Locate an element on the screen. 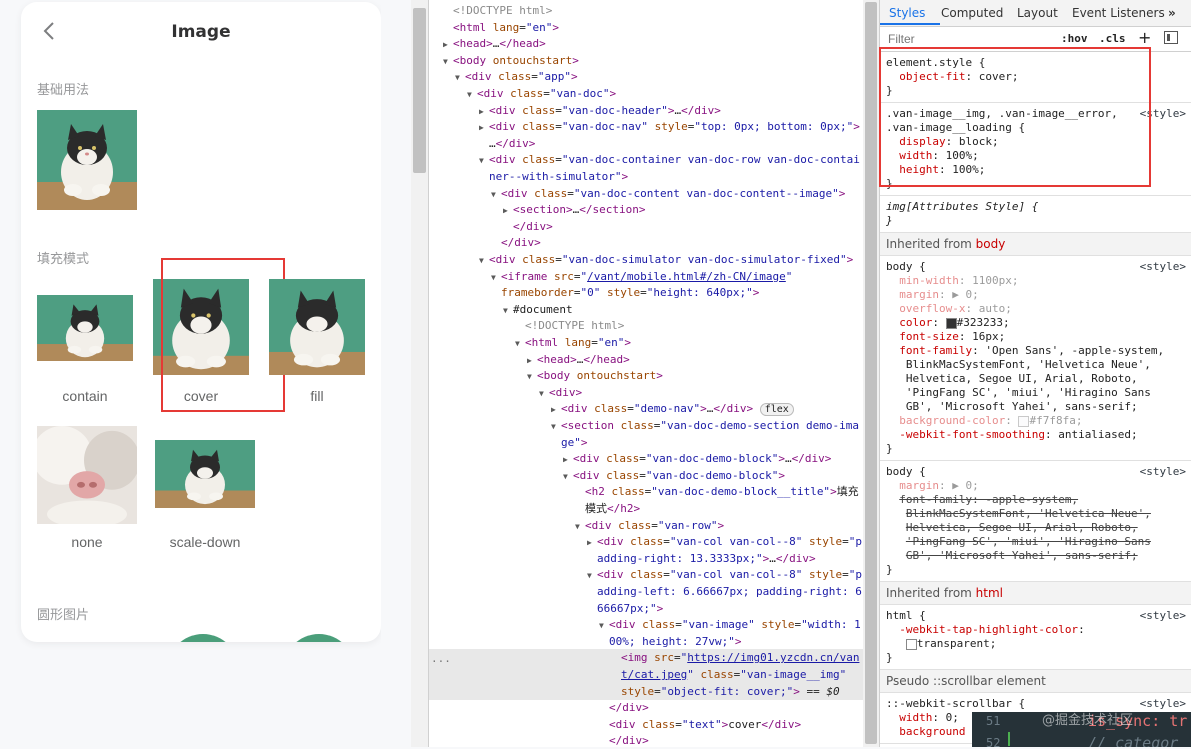 The image size is (1191, 749). tab-layout: Layout is located at coordinates (1037, 13).